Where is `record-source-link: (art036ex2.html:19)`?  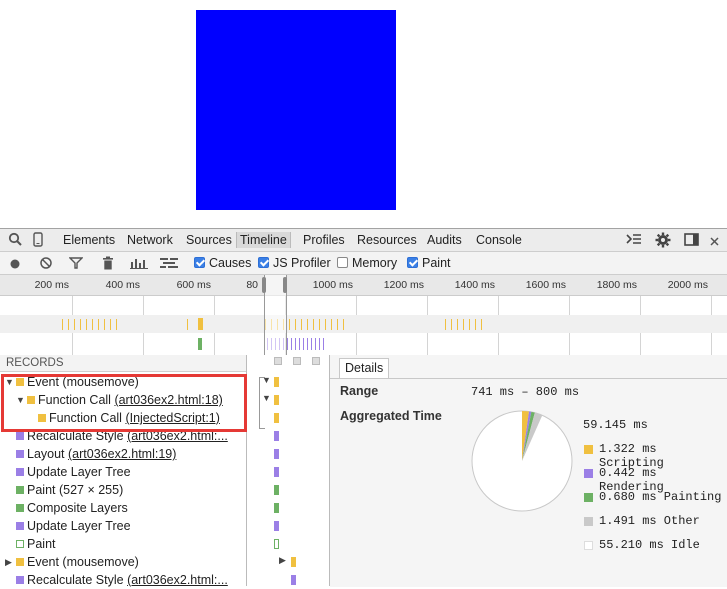 record-source-link: (art036ex2.html:19) is located at coordinates (122, 454).